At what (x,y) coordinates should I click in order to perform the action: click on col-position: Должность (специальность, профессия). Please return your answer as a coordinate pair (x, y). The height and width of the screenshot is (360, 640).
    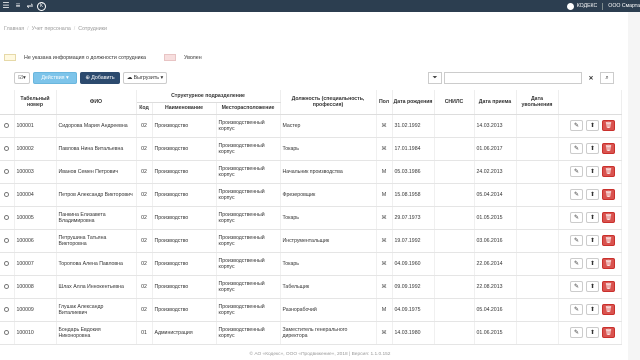
    Looking at the image, I should click on (328, 102).